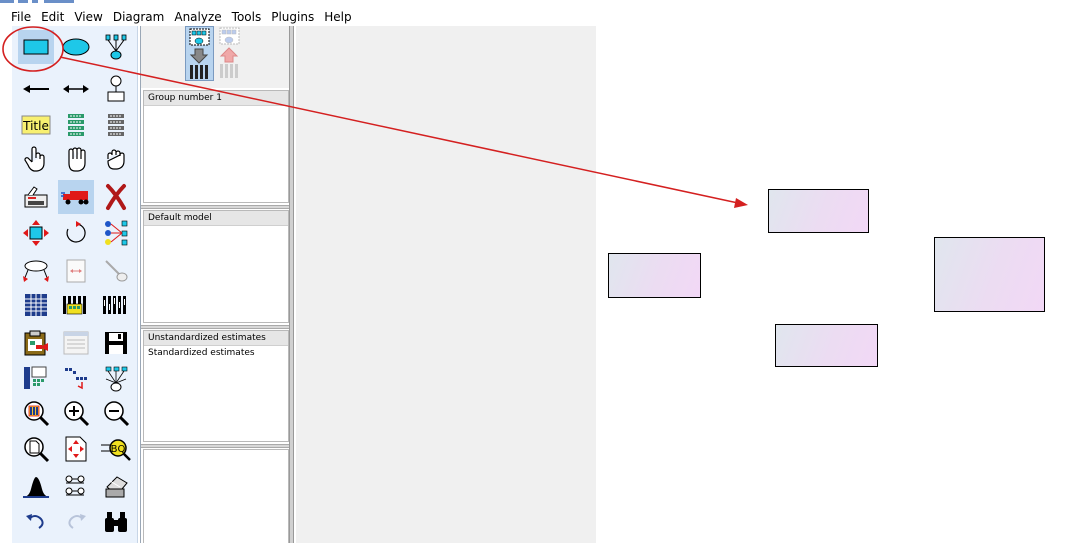 The image size is (1070, 543). What do you see at coordinates (36, 305) in the screenshot?
I see `select-data-files-button` at bounding box center [36, 305].